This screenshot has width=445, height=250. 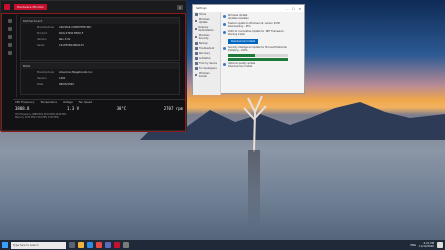 I want to click on monitor-tab: Voltage, so click(x=68, y=102).